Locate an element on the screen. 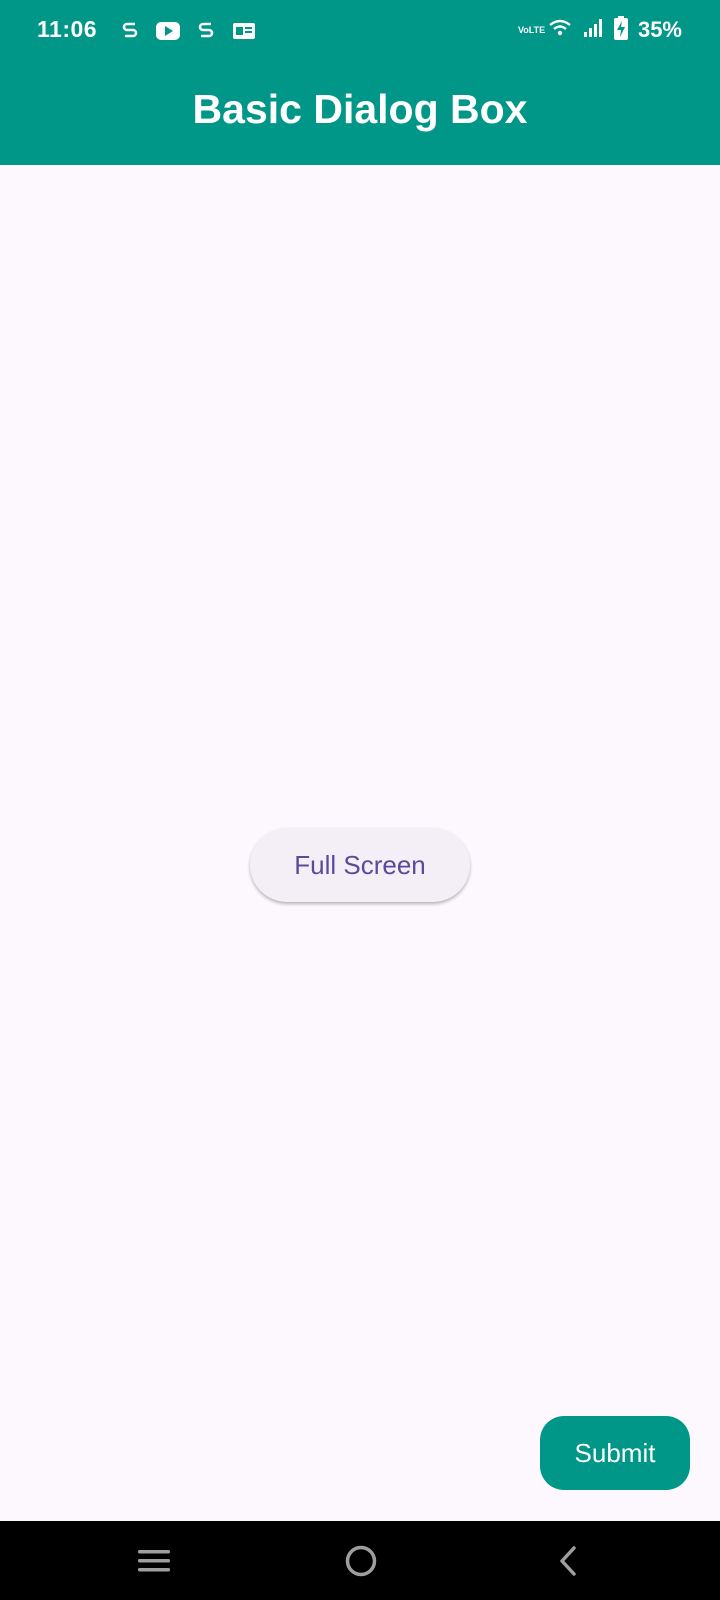 This screenshot has height=1600, width=720. status-bar: 11:06 VoLTE 35% is located at coordinates (360, 31).